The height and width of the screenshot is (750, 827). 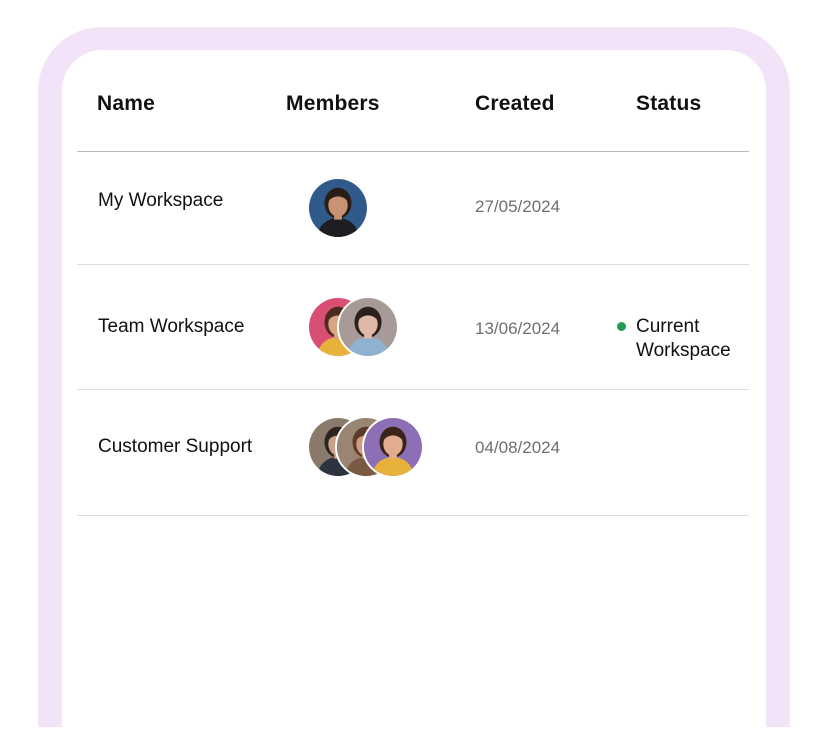 What do you see at coordinates (518, 206) in the screenshot?
I see `created-date: 27/05/2024` at bounding box center [518, 206].